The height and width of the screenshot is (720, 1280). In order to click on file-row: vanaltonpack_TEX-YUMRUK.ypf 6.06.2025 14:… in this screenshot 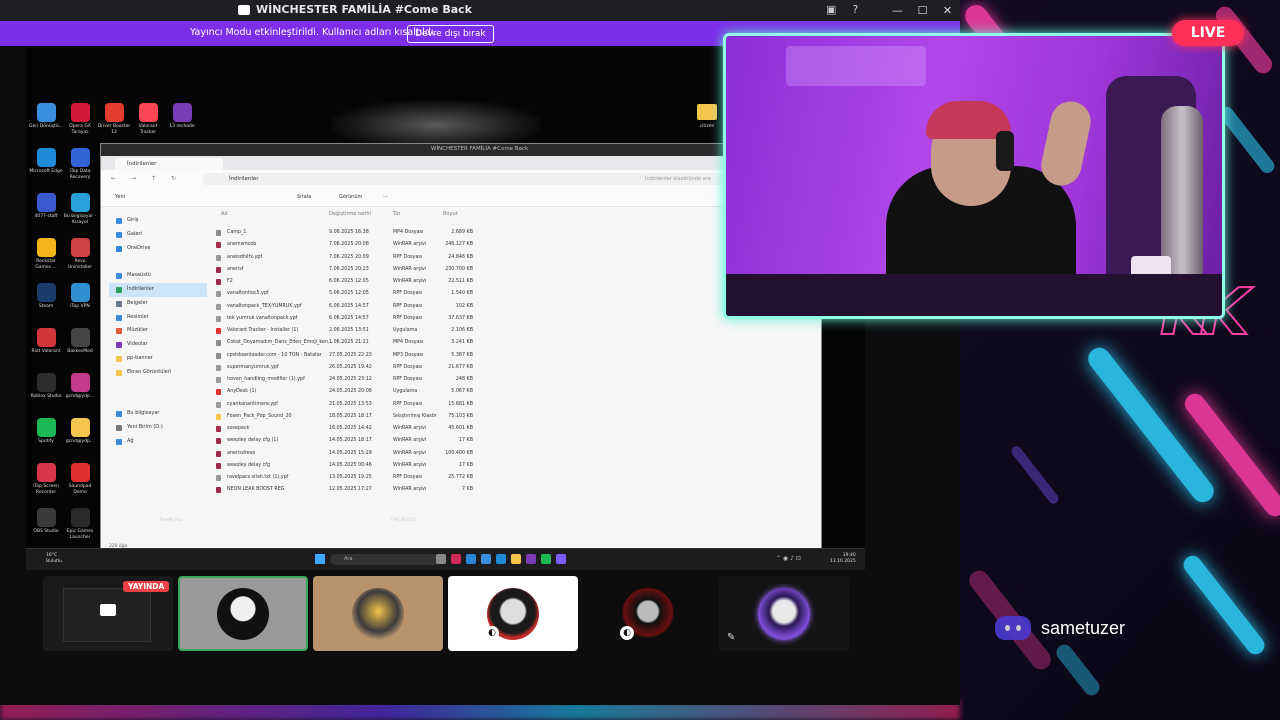, I will do `click(491, 307)`.